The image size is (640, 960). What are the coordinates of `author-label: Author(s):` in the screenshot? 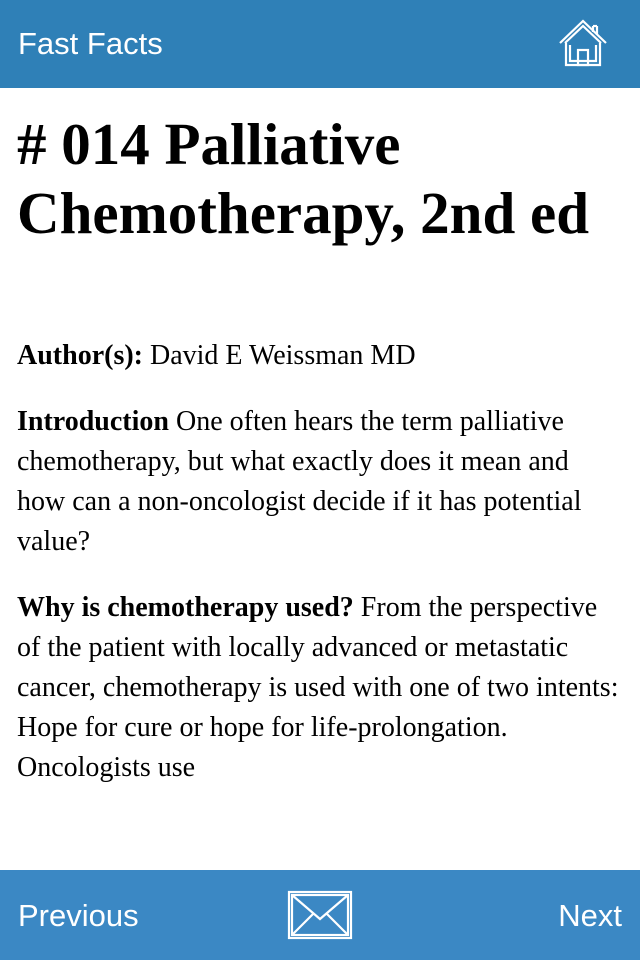 It's located at (80, 355).